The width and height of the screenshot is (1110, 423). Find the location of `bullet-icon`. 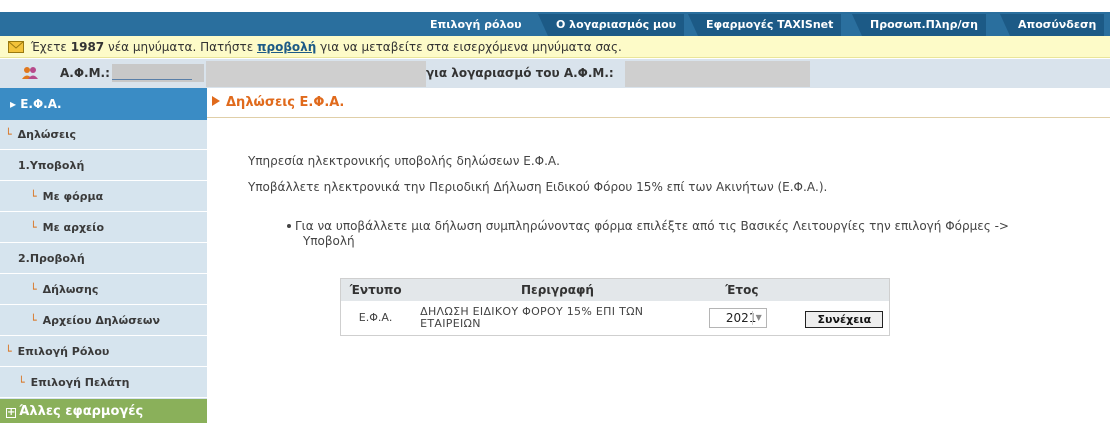

bullet-icon is located at coordinates (289, 226).